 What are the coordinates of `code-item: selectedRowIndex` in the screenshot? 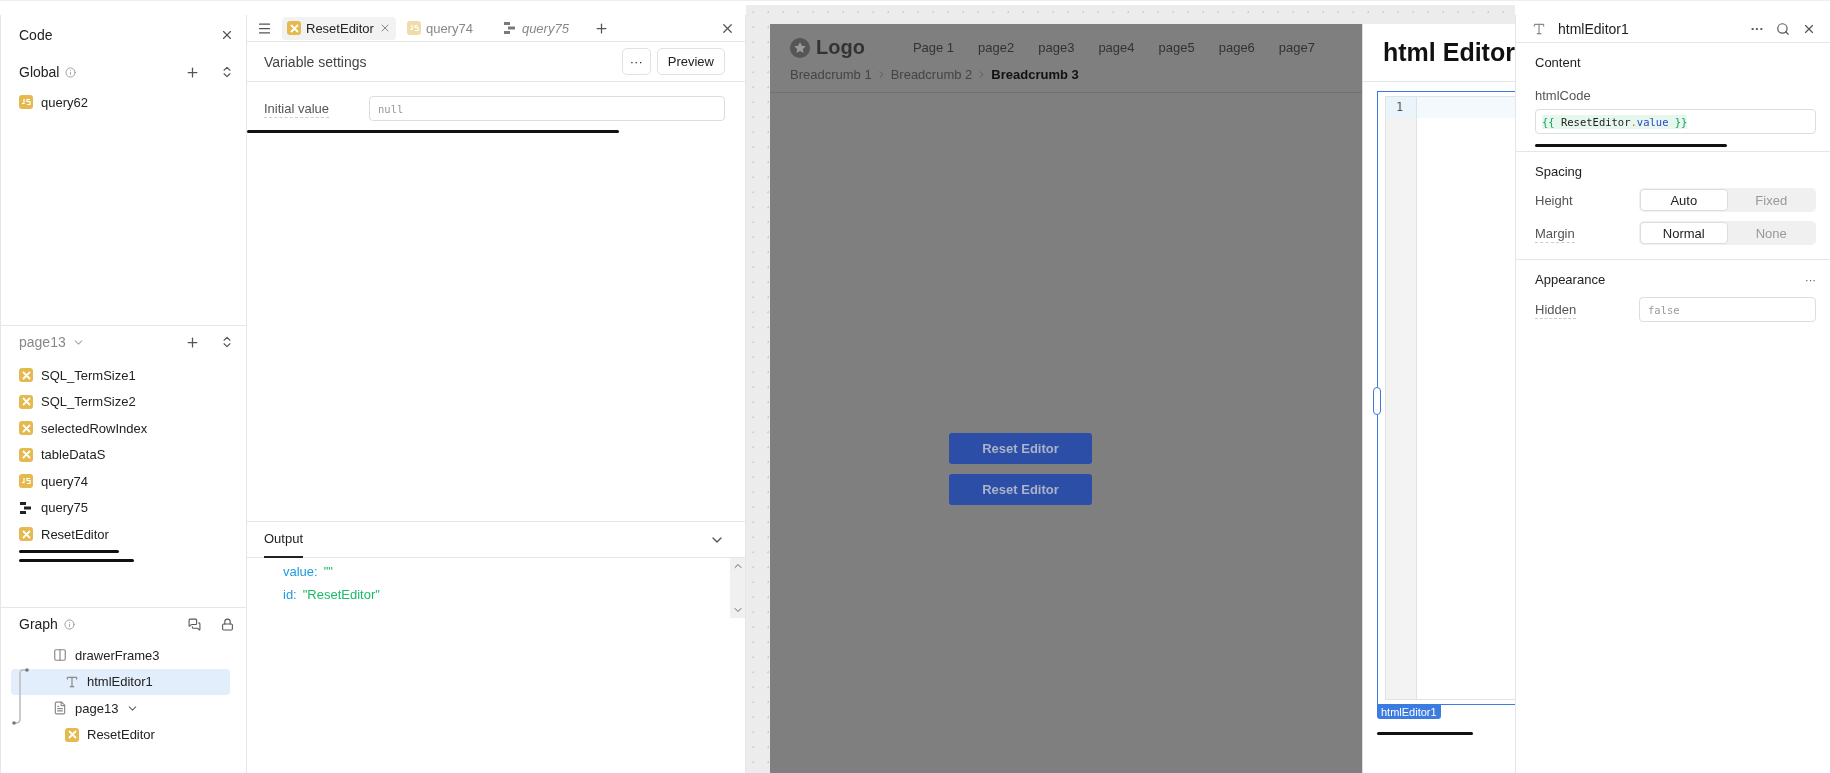 It's located at (122, 428).